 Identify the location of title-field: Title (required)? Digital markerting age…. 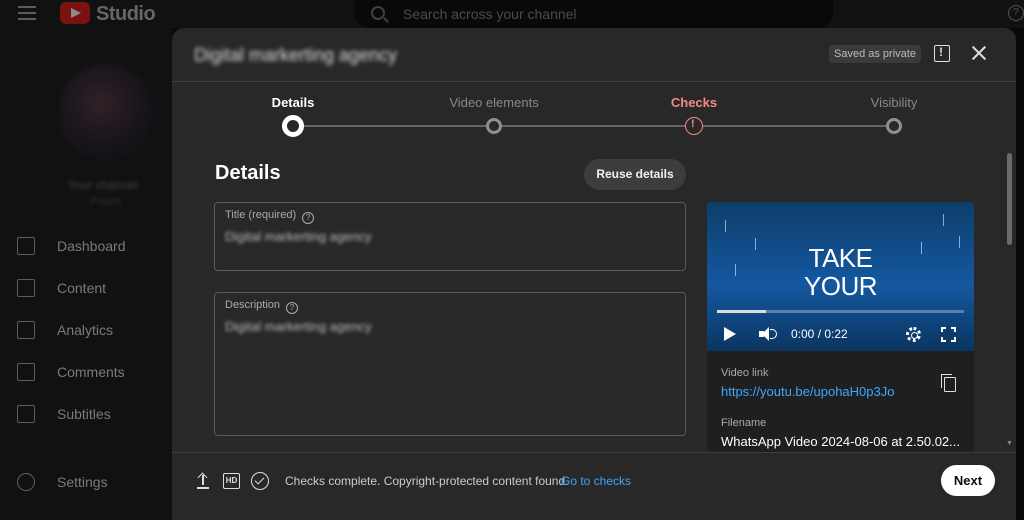
(450, 236).